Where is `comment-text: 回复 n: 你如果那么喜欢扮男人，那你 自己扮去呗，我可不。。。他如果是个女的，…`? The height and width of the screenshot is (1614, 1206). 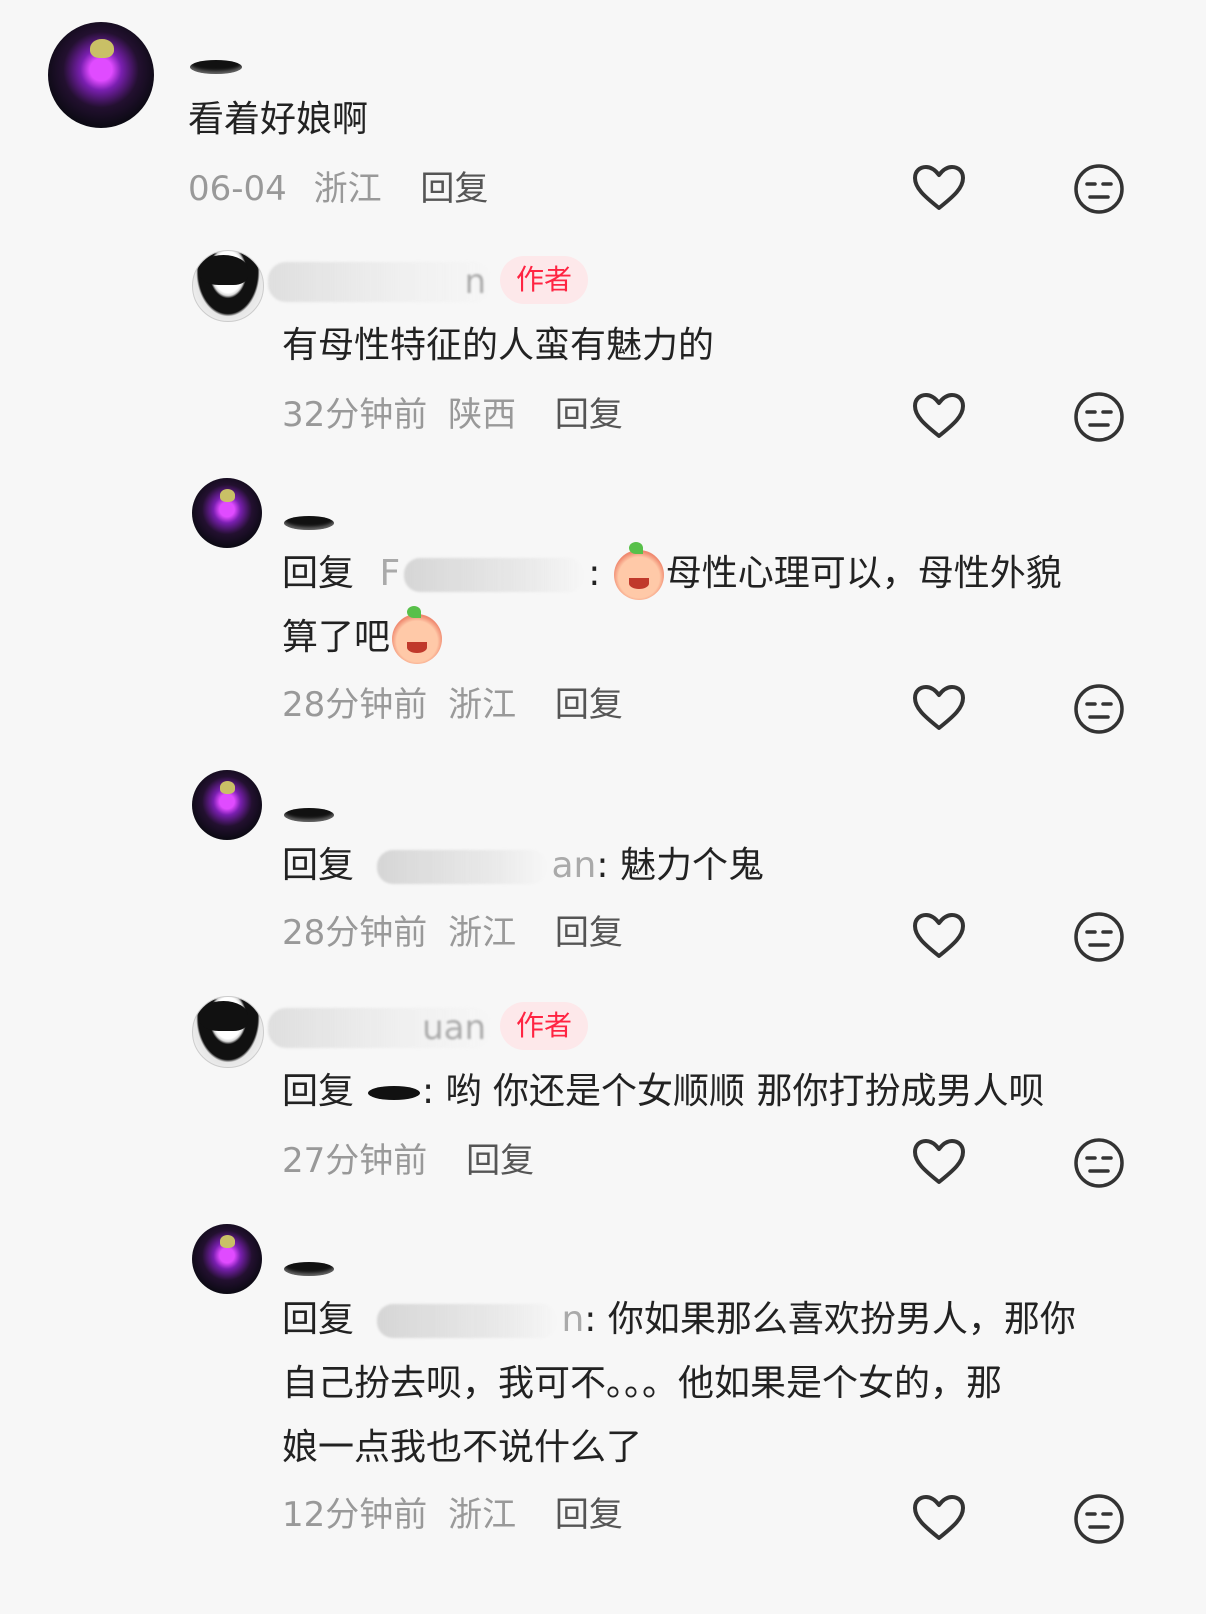 comment-text: 回复 n: 你如果那么喜欢扮男人，那你 自己扮去呗，我可不。。。他如果是个女的，… is located at coordinates (679, 1383).